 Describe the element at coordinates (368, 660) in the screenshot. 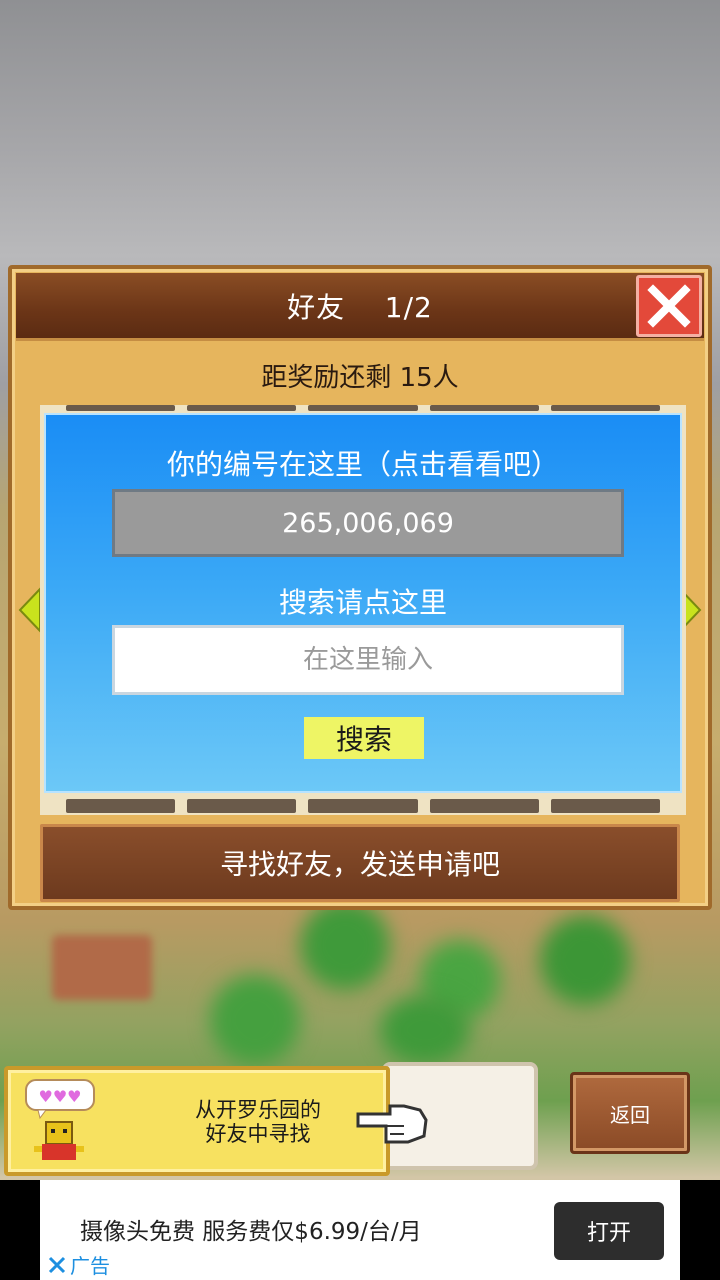

I see `friend-id-search-input` at that location.